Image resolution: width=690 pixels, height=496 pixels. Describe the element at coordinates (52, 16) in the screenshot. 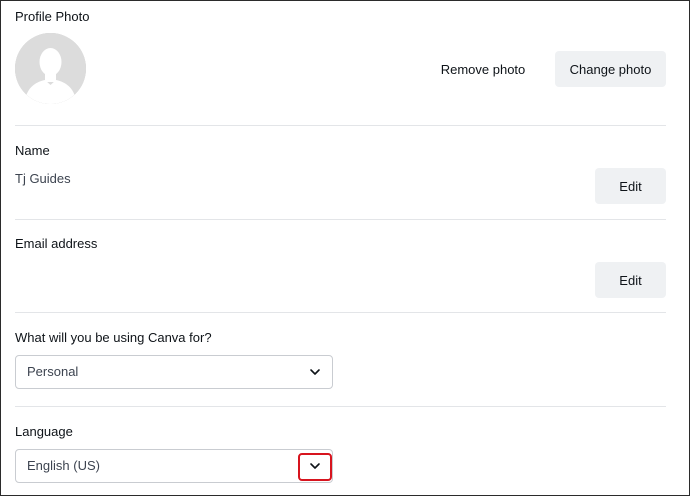

I see `profile-photo-label: Profile Photo` at that location.